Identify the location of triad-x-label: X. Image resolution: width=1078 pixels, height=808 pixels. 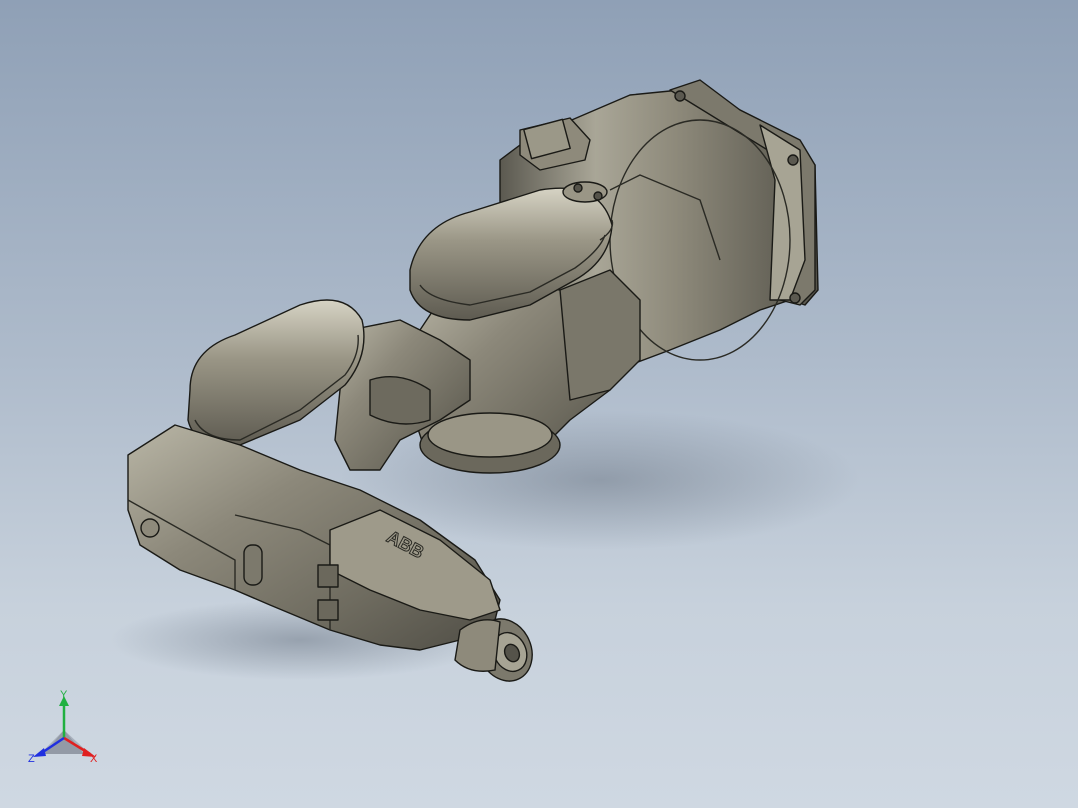
(94, 759).